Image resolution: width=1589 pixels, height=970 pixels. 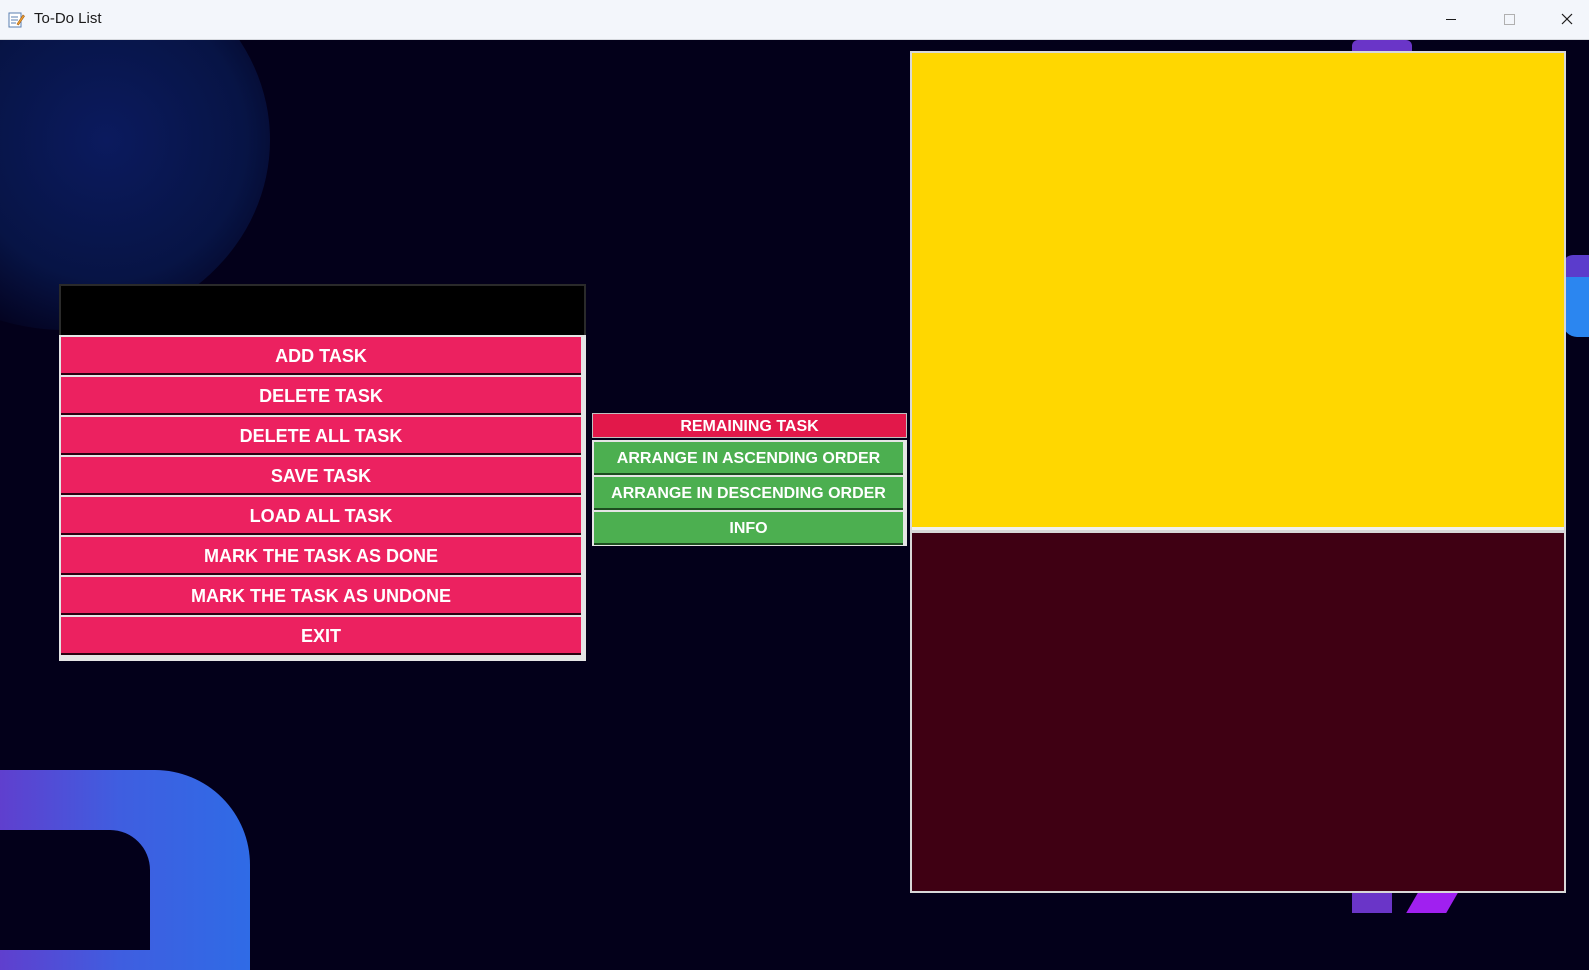 I want to click on background-shape-right-purple, so click(x=1576, y=266).